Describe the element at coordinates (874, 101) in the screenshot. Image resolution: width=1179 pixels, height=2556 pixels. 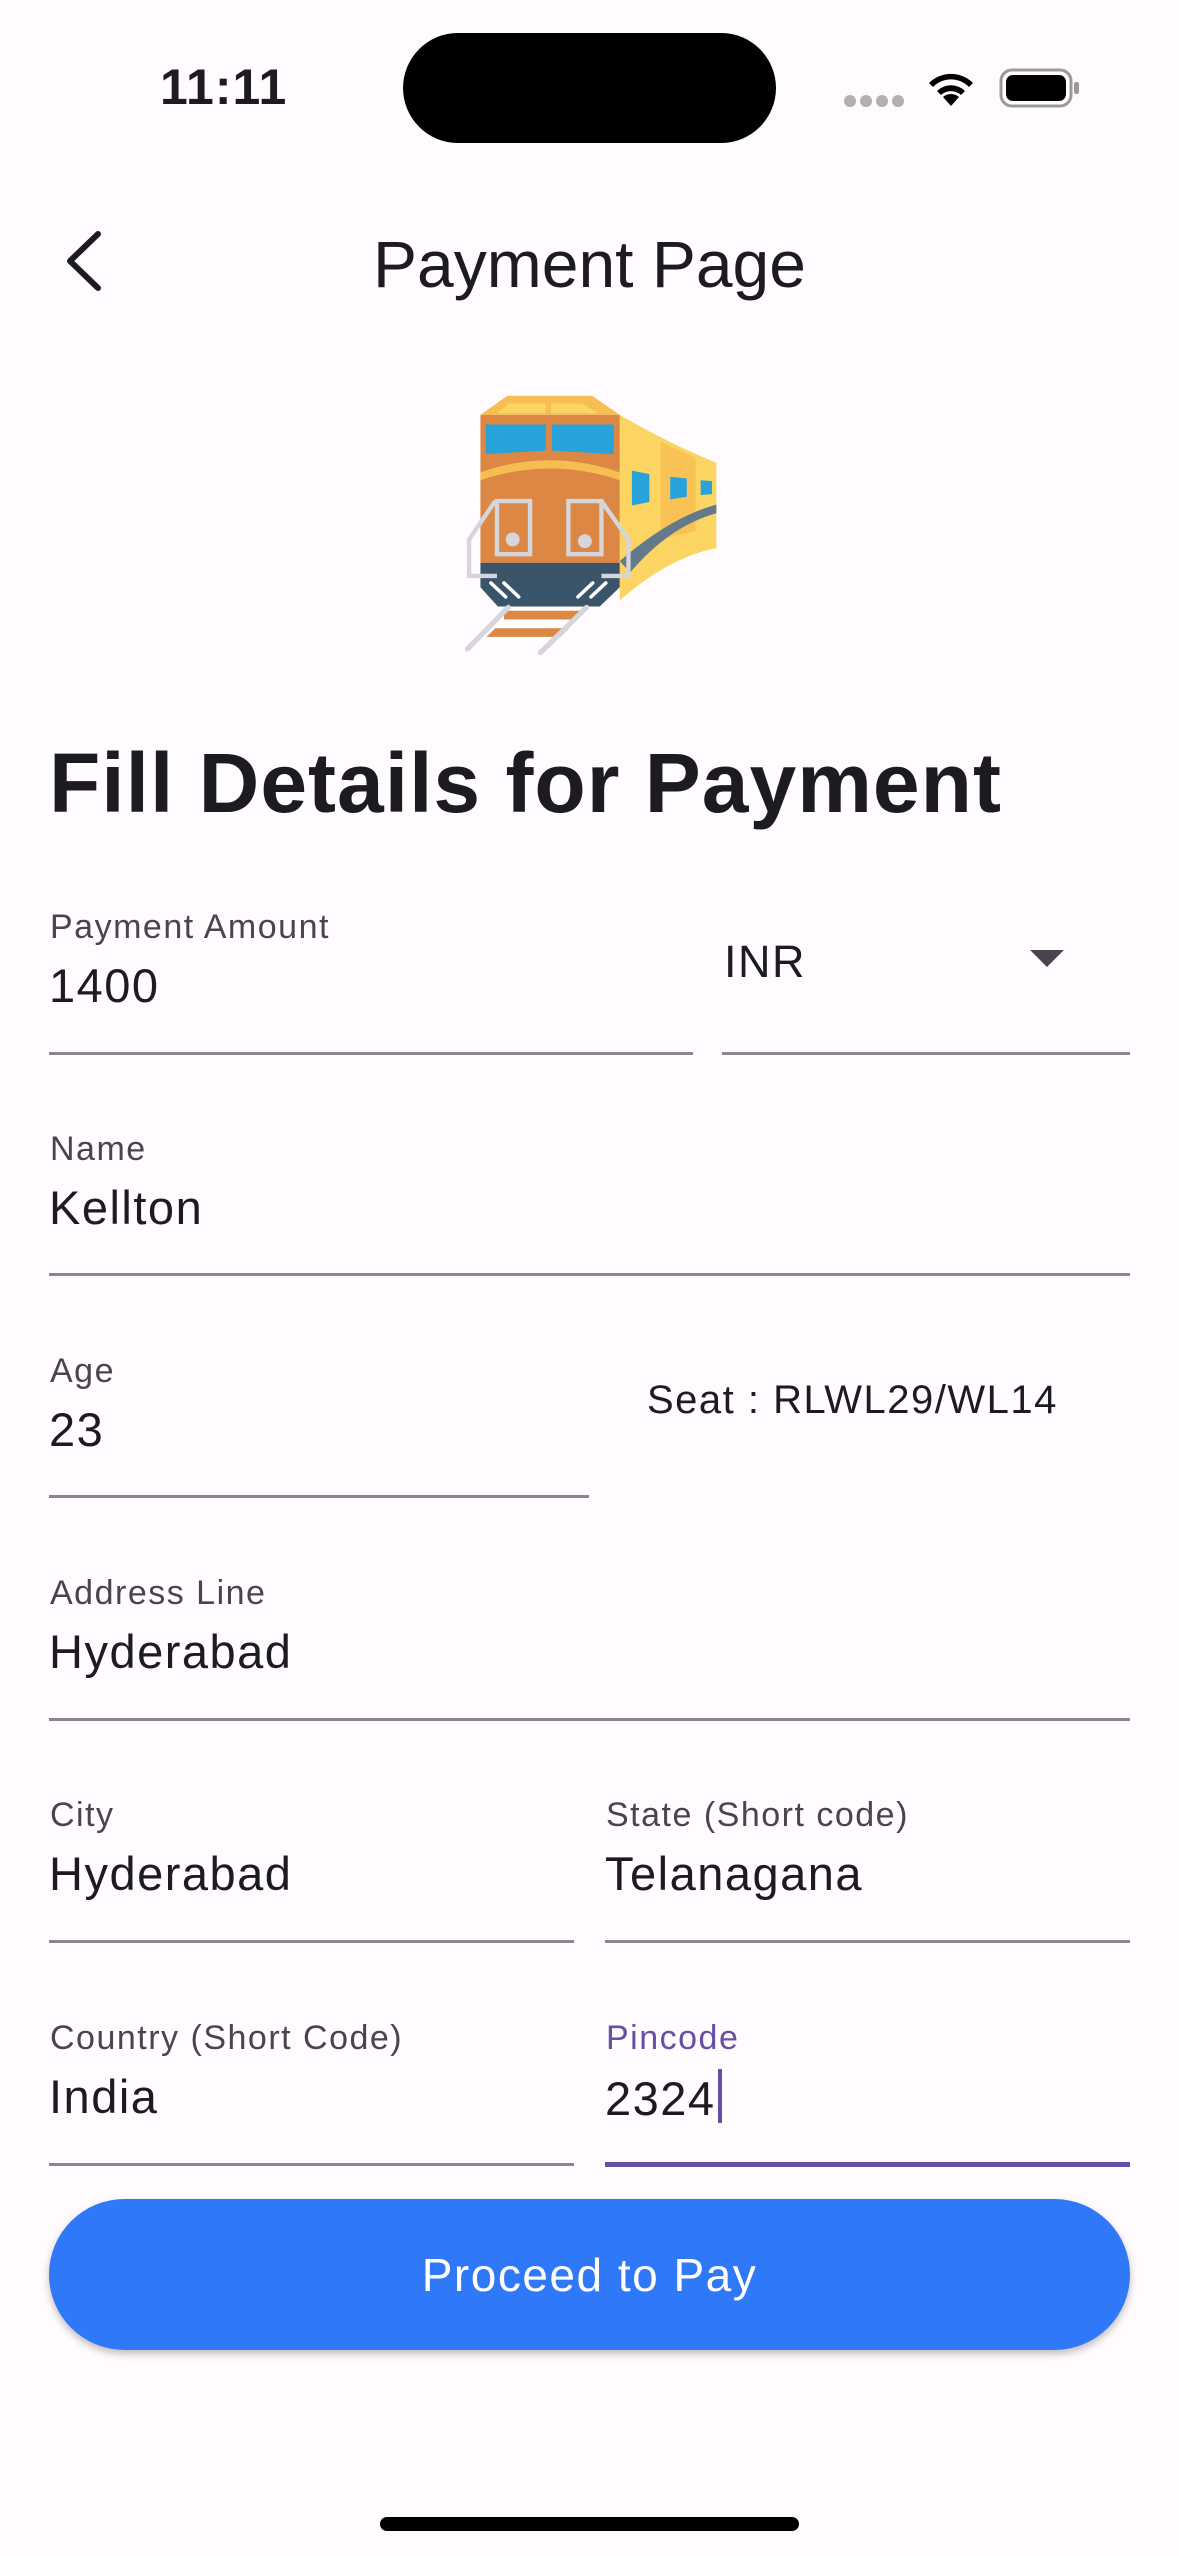
I see `signal-dots-icon` at that location.